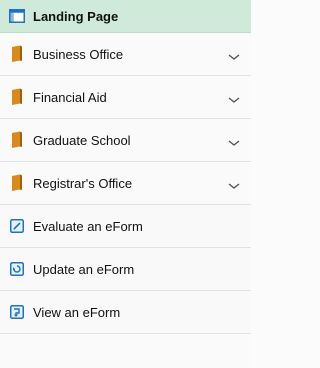  I want to click on sidebar-item-label: Business Office, so click(78, 54).